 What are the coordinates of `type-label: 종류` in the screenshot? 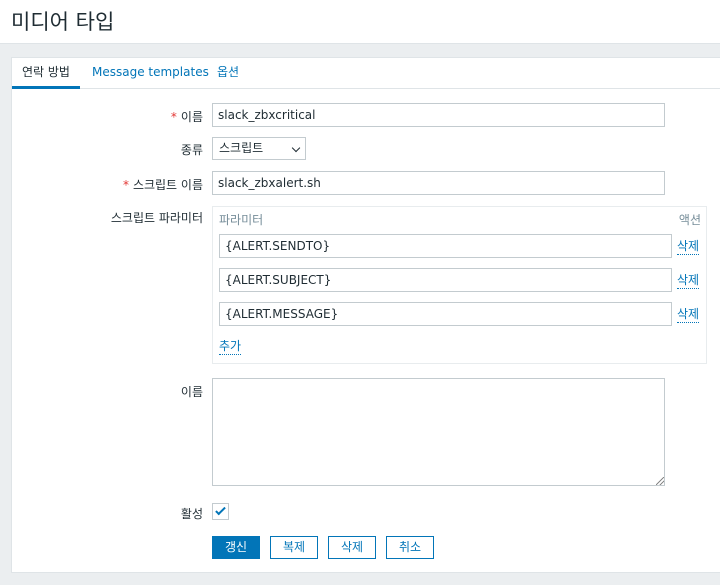 It's located at (191, 150).